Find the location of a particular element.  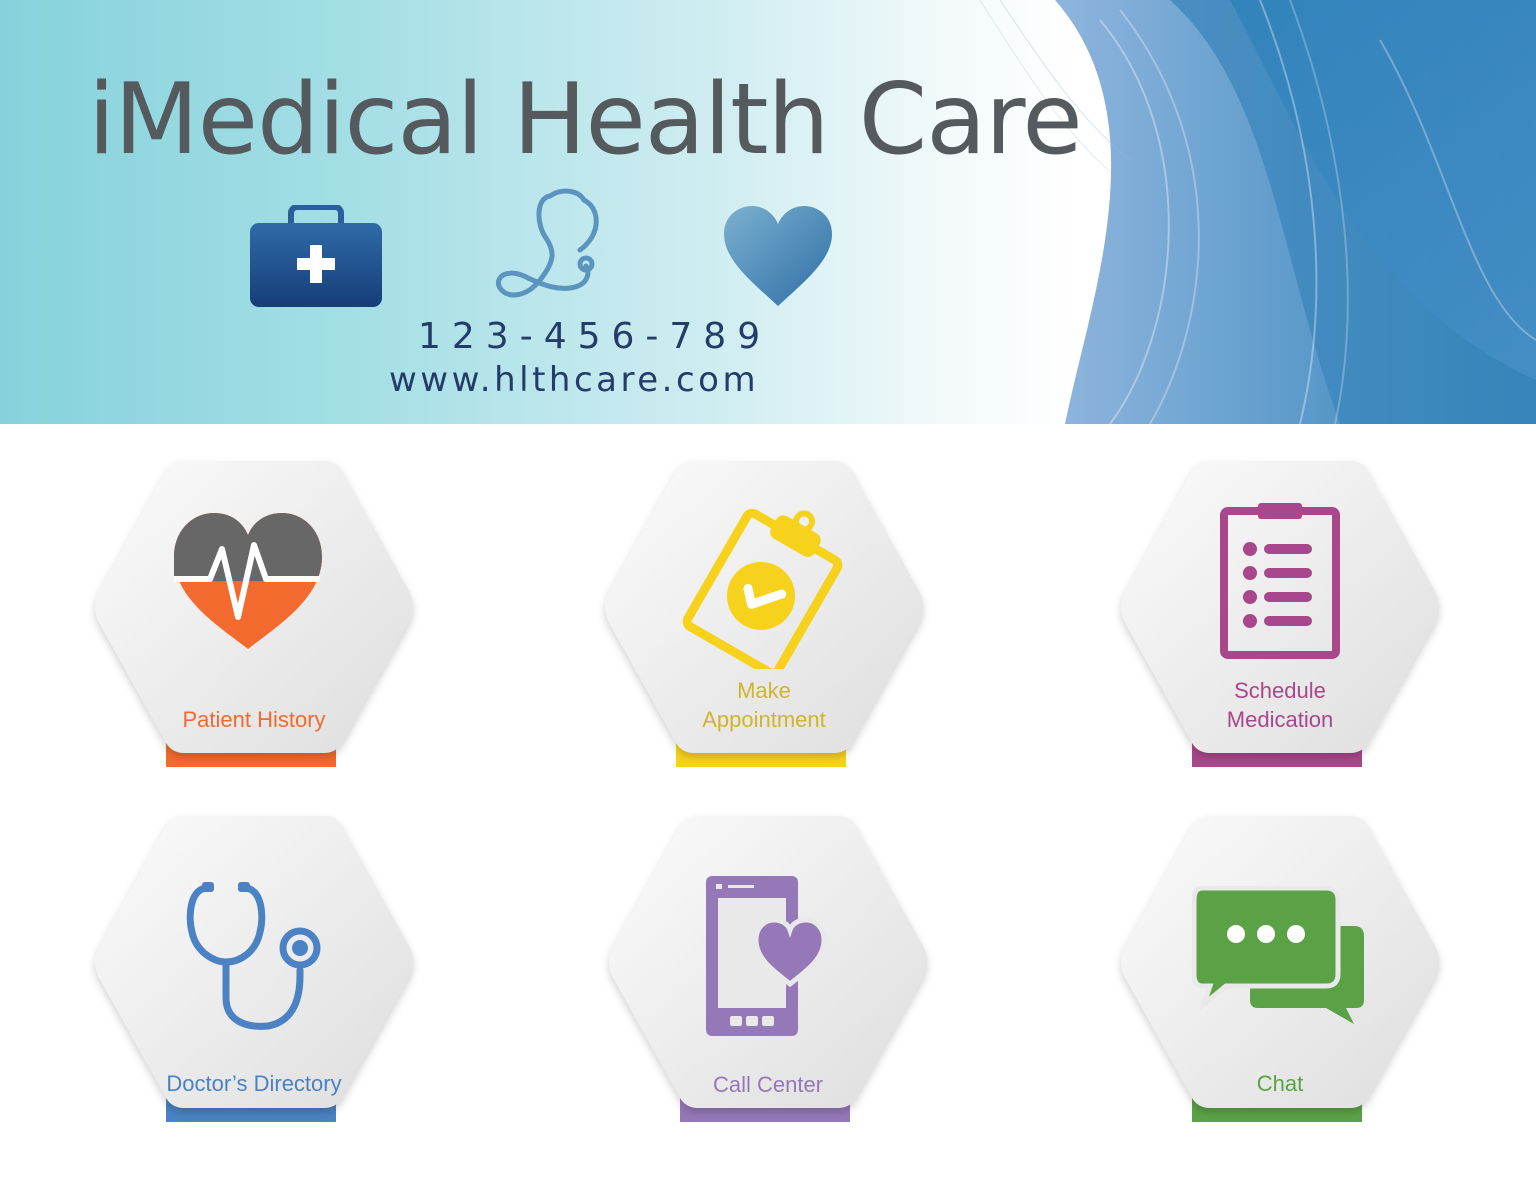

chat-bubbles-icon is located at coordinates (1278, 955).